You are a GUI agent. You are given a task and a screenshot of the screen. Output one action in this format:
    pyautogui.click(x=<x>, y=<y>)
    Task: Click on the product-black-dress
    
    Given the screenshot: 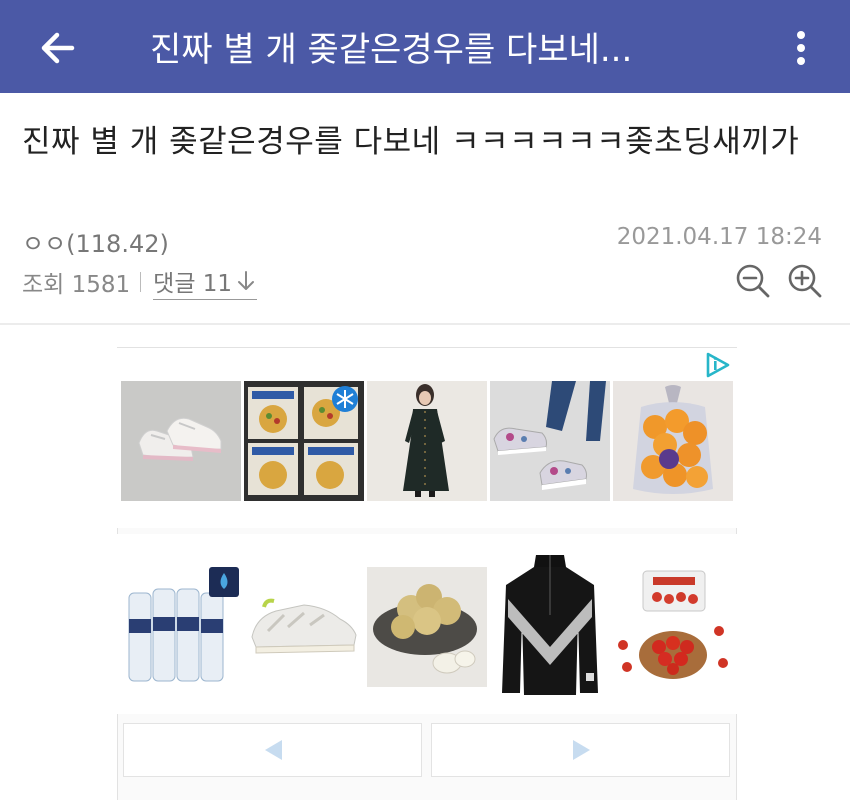 What is the action you would take?
    pyautogui.click(x=427, y=441)
    